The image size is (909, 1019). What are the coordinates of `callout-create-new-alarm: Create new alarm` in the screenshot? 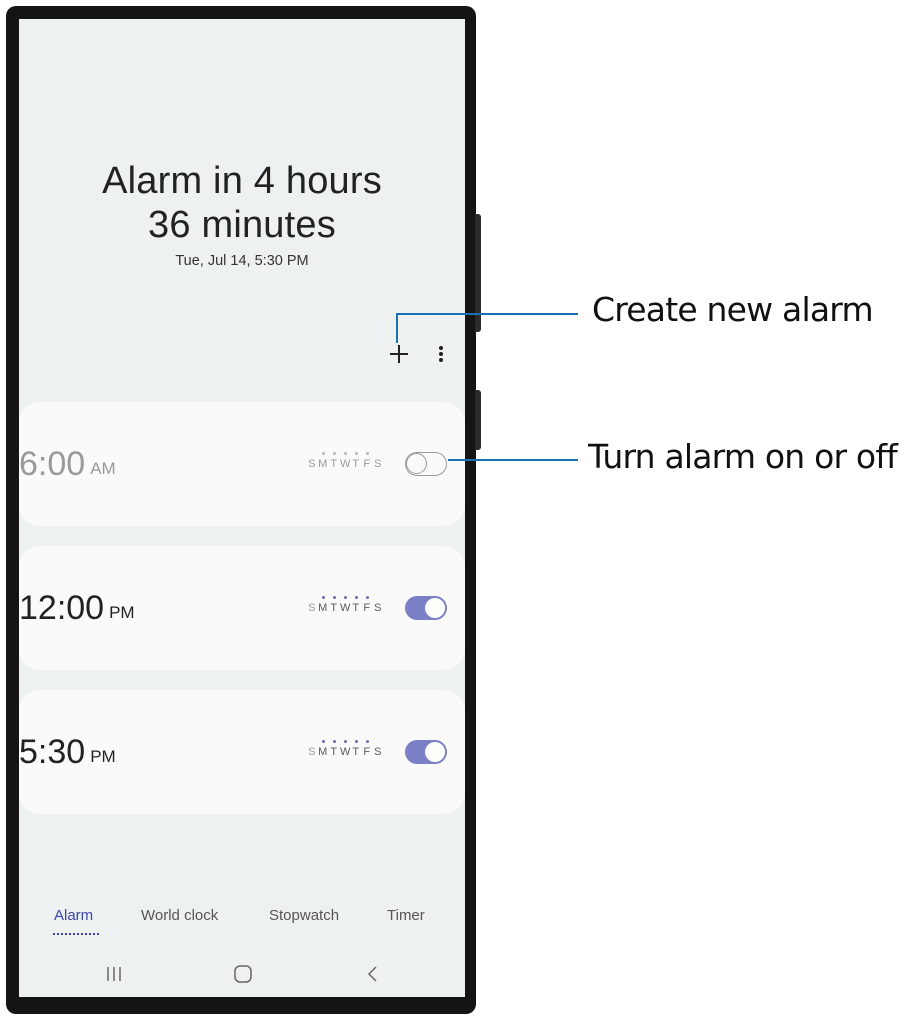 It's located at (733, 309).